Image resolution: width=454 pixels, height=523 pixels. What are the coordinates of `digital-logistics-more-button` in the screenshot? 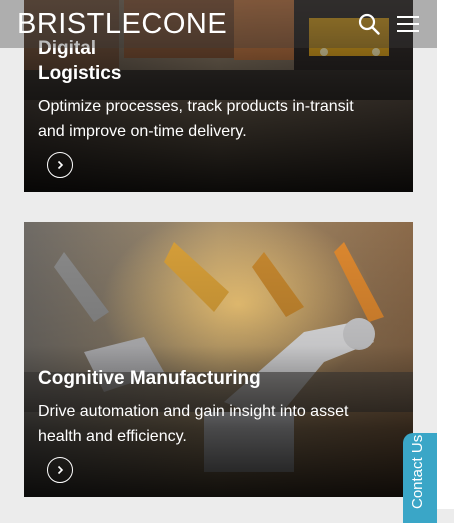 It's located at (60, 165).